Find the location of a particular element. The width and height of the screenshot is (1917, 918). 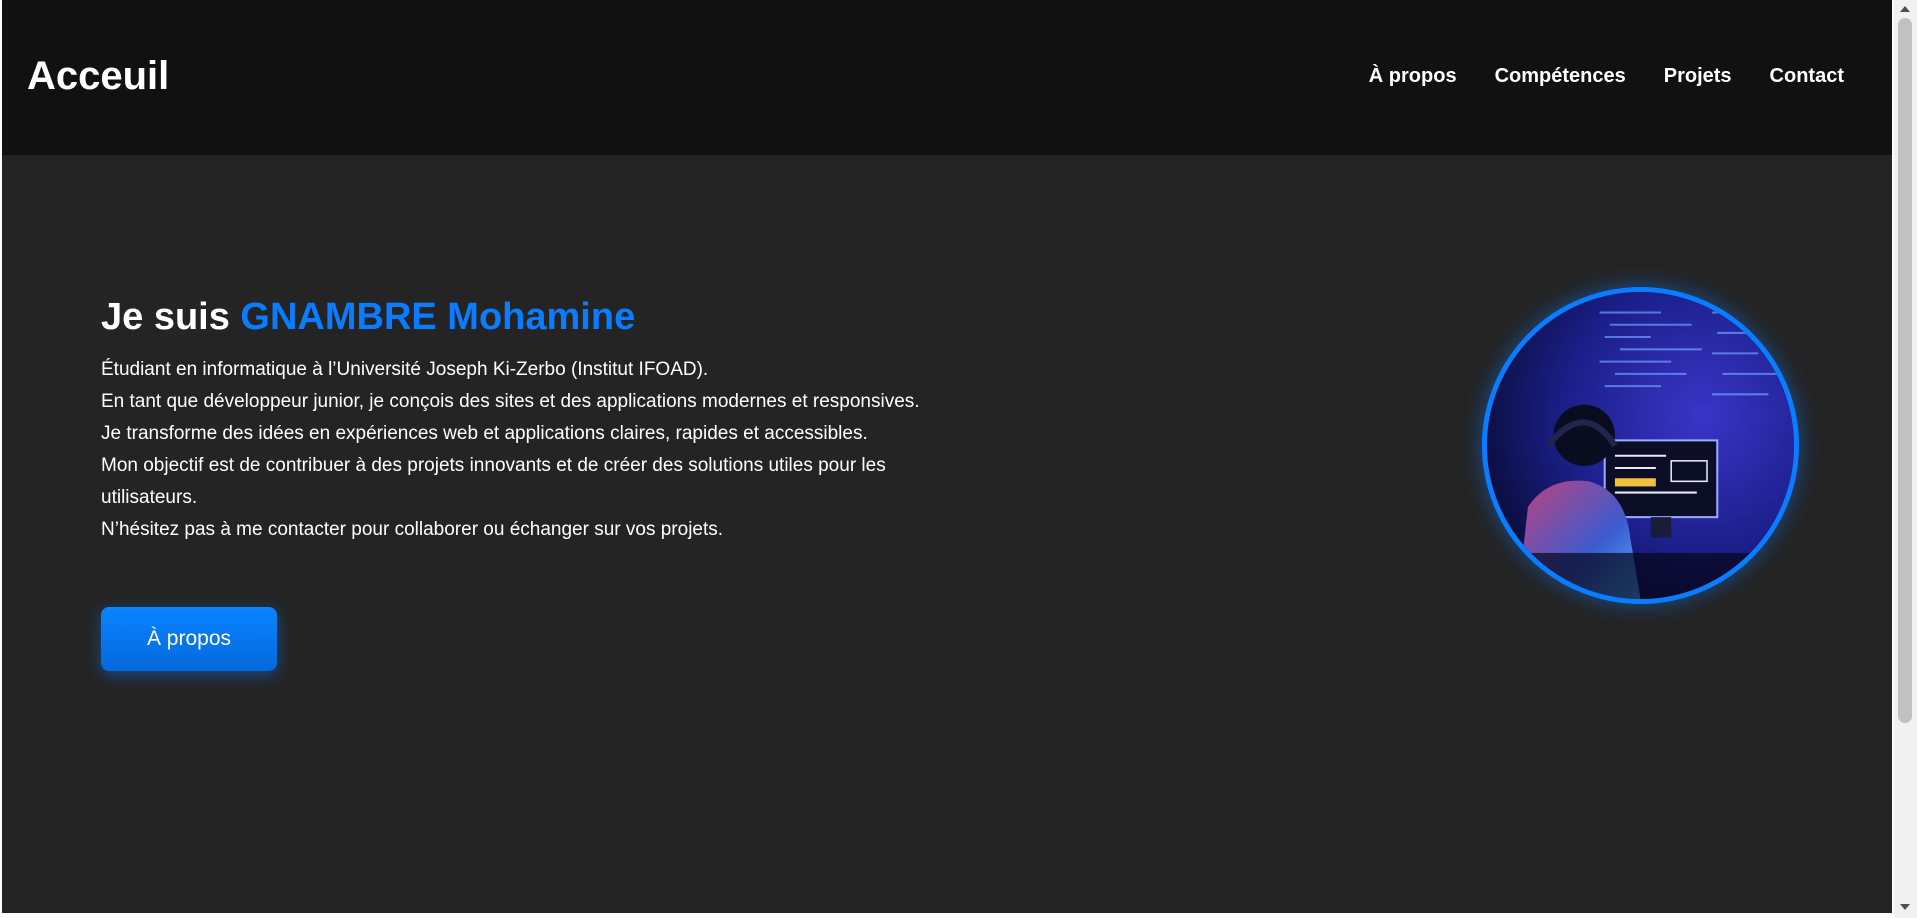

profile-avatar is located at coordinates (1640, 445).